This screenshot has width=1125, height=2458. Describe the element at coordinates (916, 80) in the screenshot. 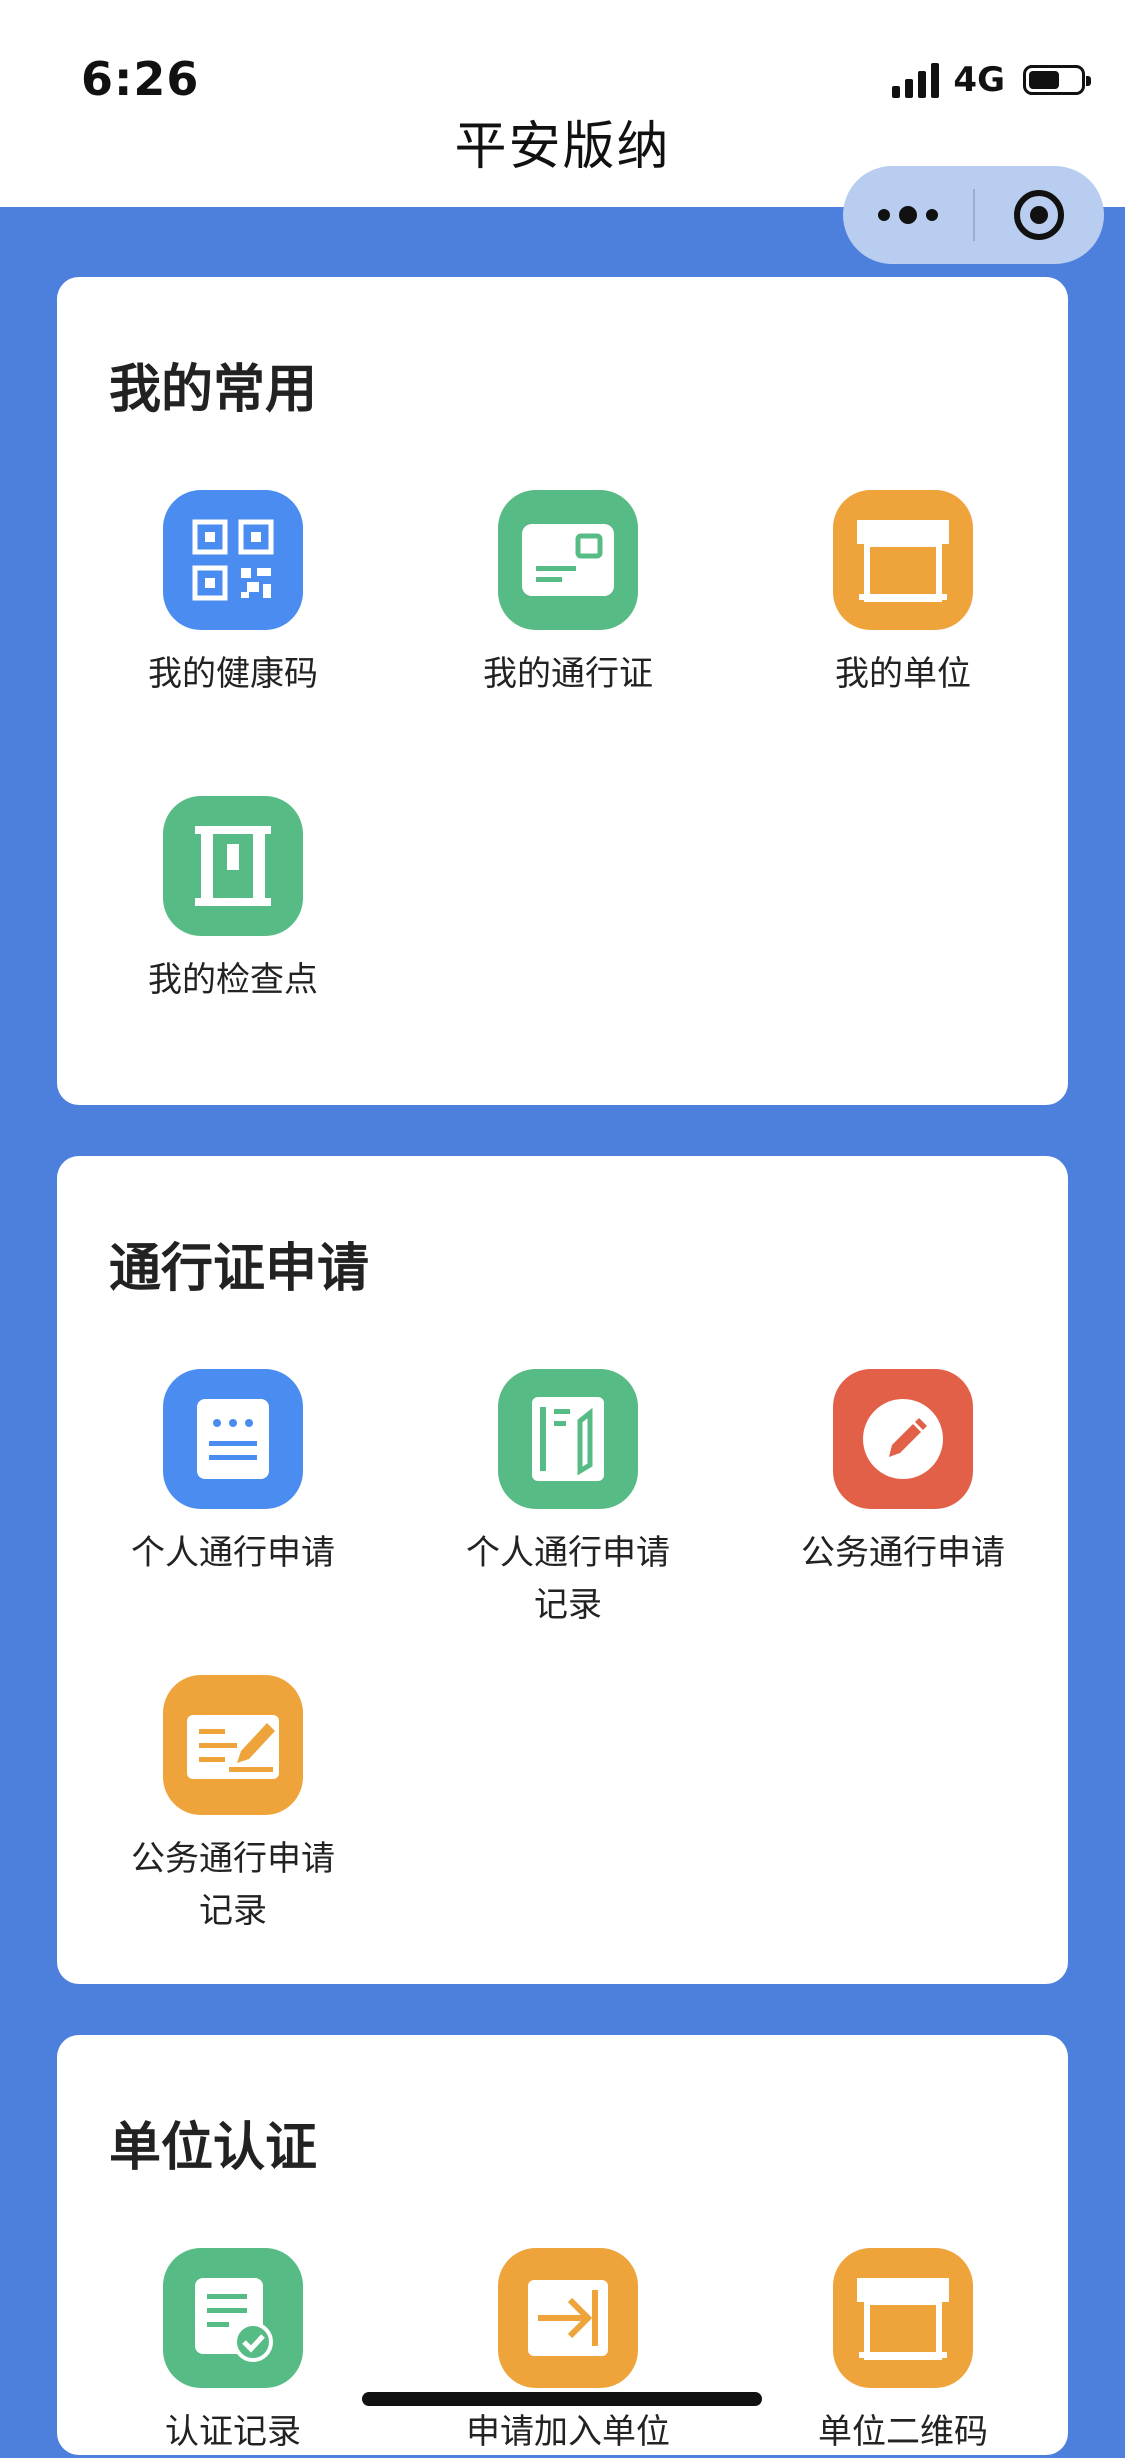

I see `signal-icon` at that location.